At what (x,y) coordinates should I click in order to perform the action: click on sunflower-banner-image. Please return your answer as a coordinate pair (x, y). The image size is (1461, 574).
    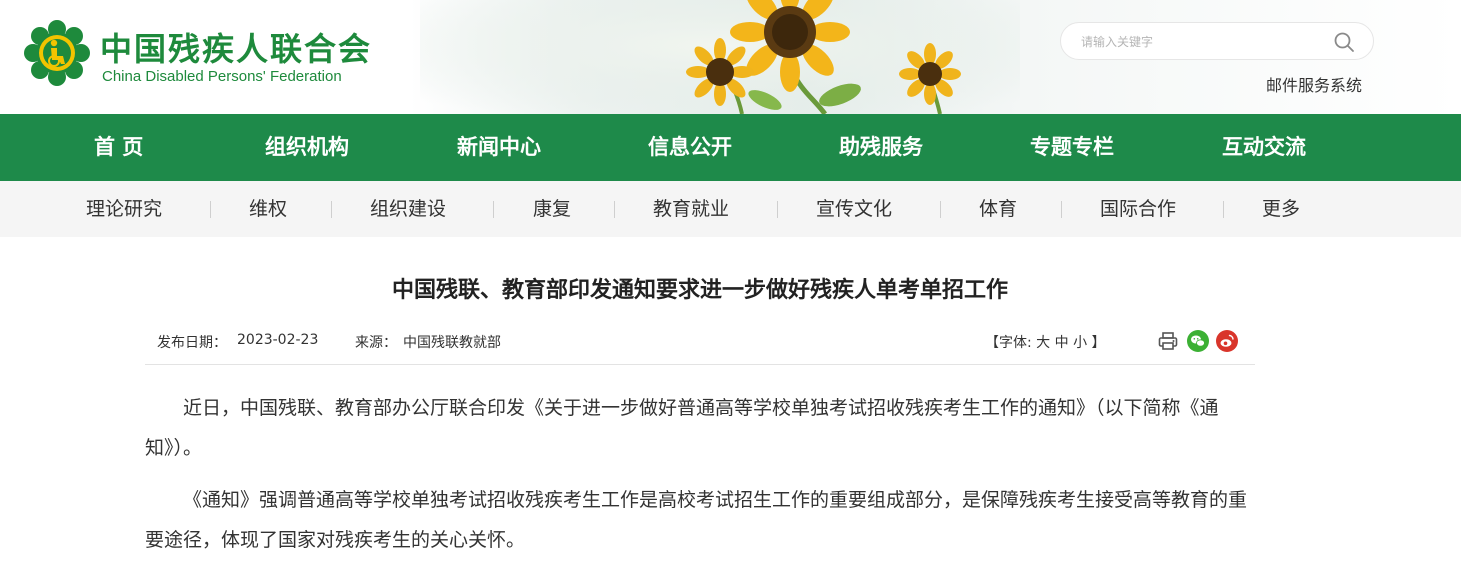
    Looking at the image, I should click on (720, 57).